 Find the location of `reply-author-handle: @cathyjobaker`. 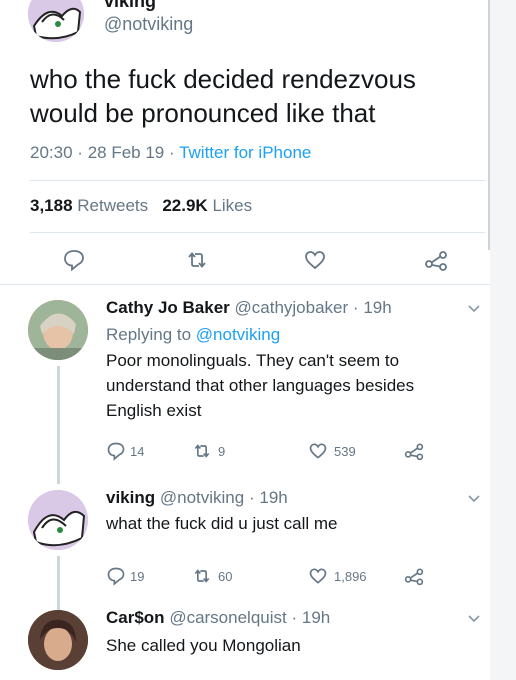

reply-author-handle: @cathyjobaker is located at coordinates (292, 307).